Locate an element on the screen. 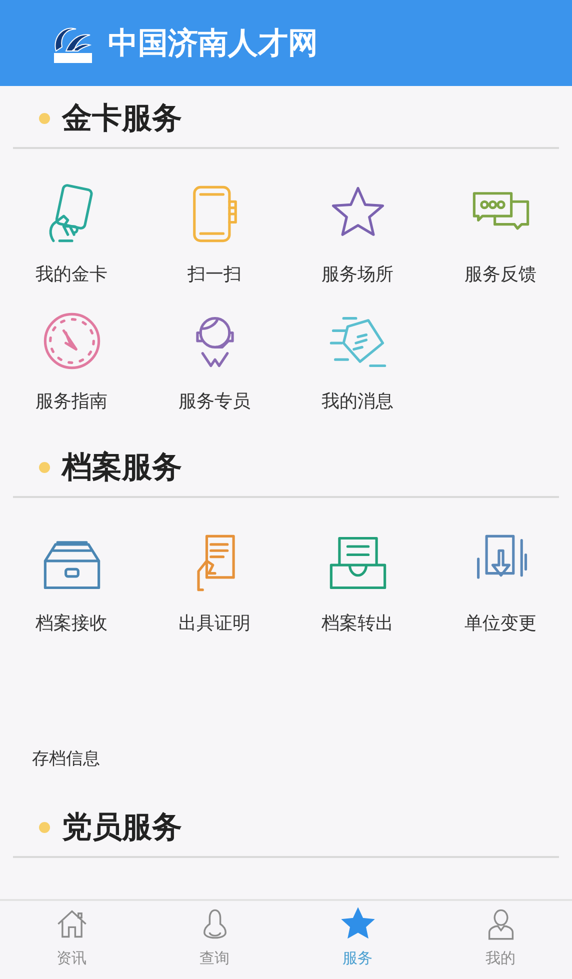 This screenshot has width=572, height=979. archive-info-text: 存档信息 is located at coordinates (66, 759).